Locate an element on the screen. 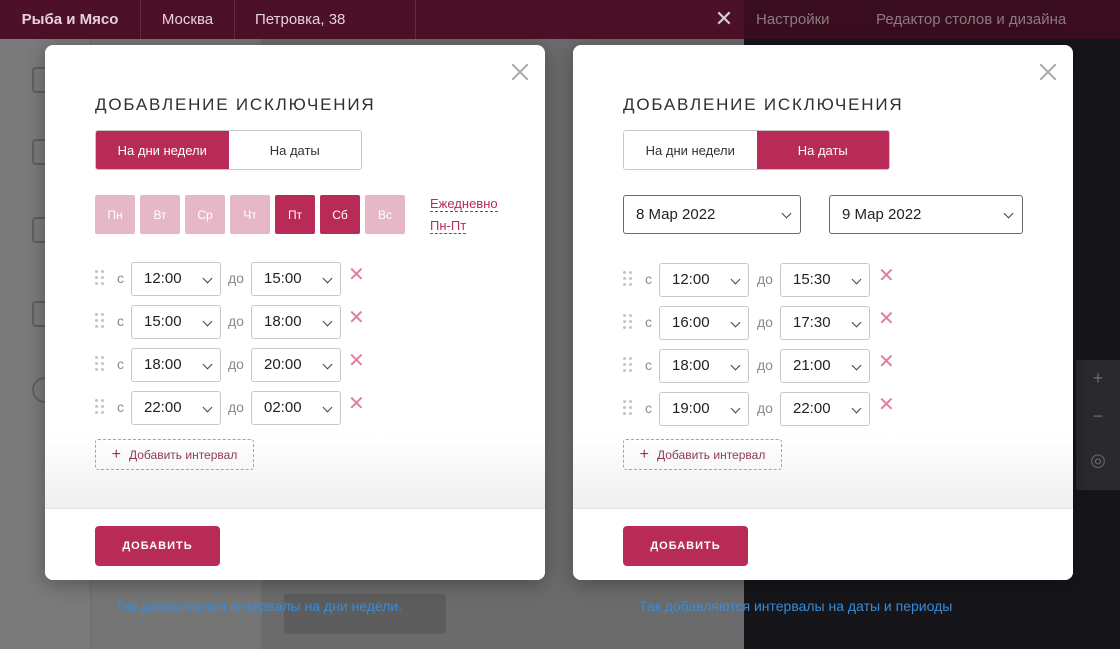  date-to-select: 9 Мар 2022 is located at coordinates (926, 214).